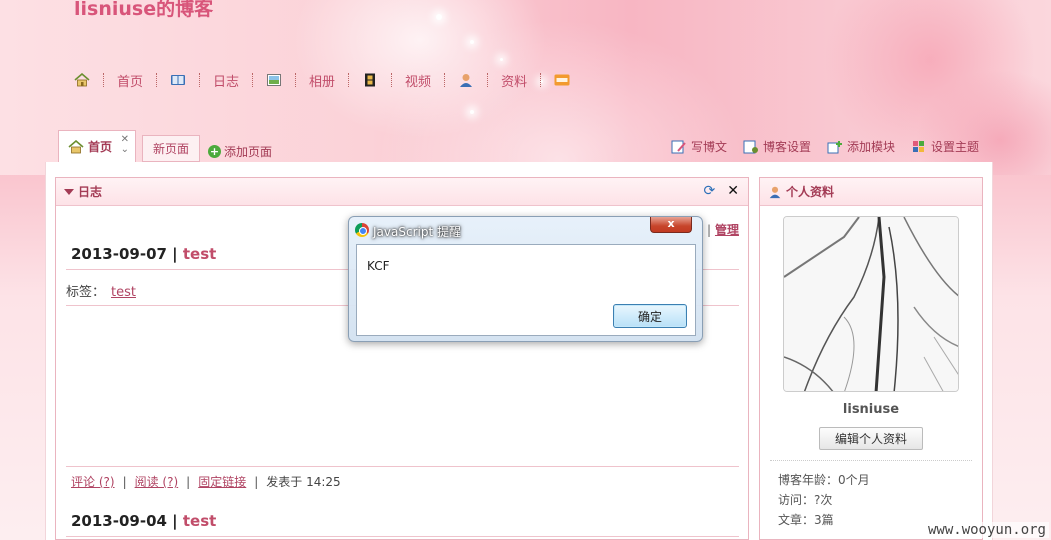 The width and height of the screenshot is (1051, 540). Describe the element at coordinates (403, 80) in the screenshot. I see `nav-item-video: 视频` at that location.